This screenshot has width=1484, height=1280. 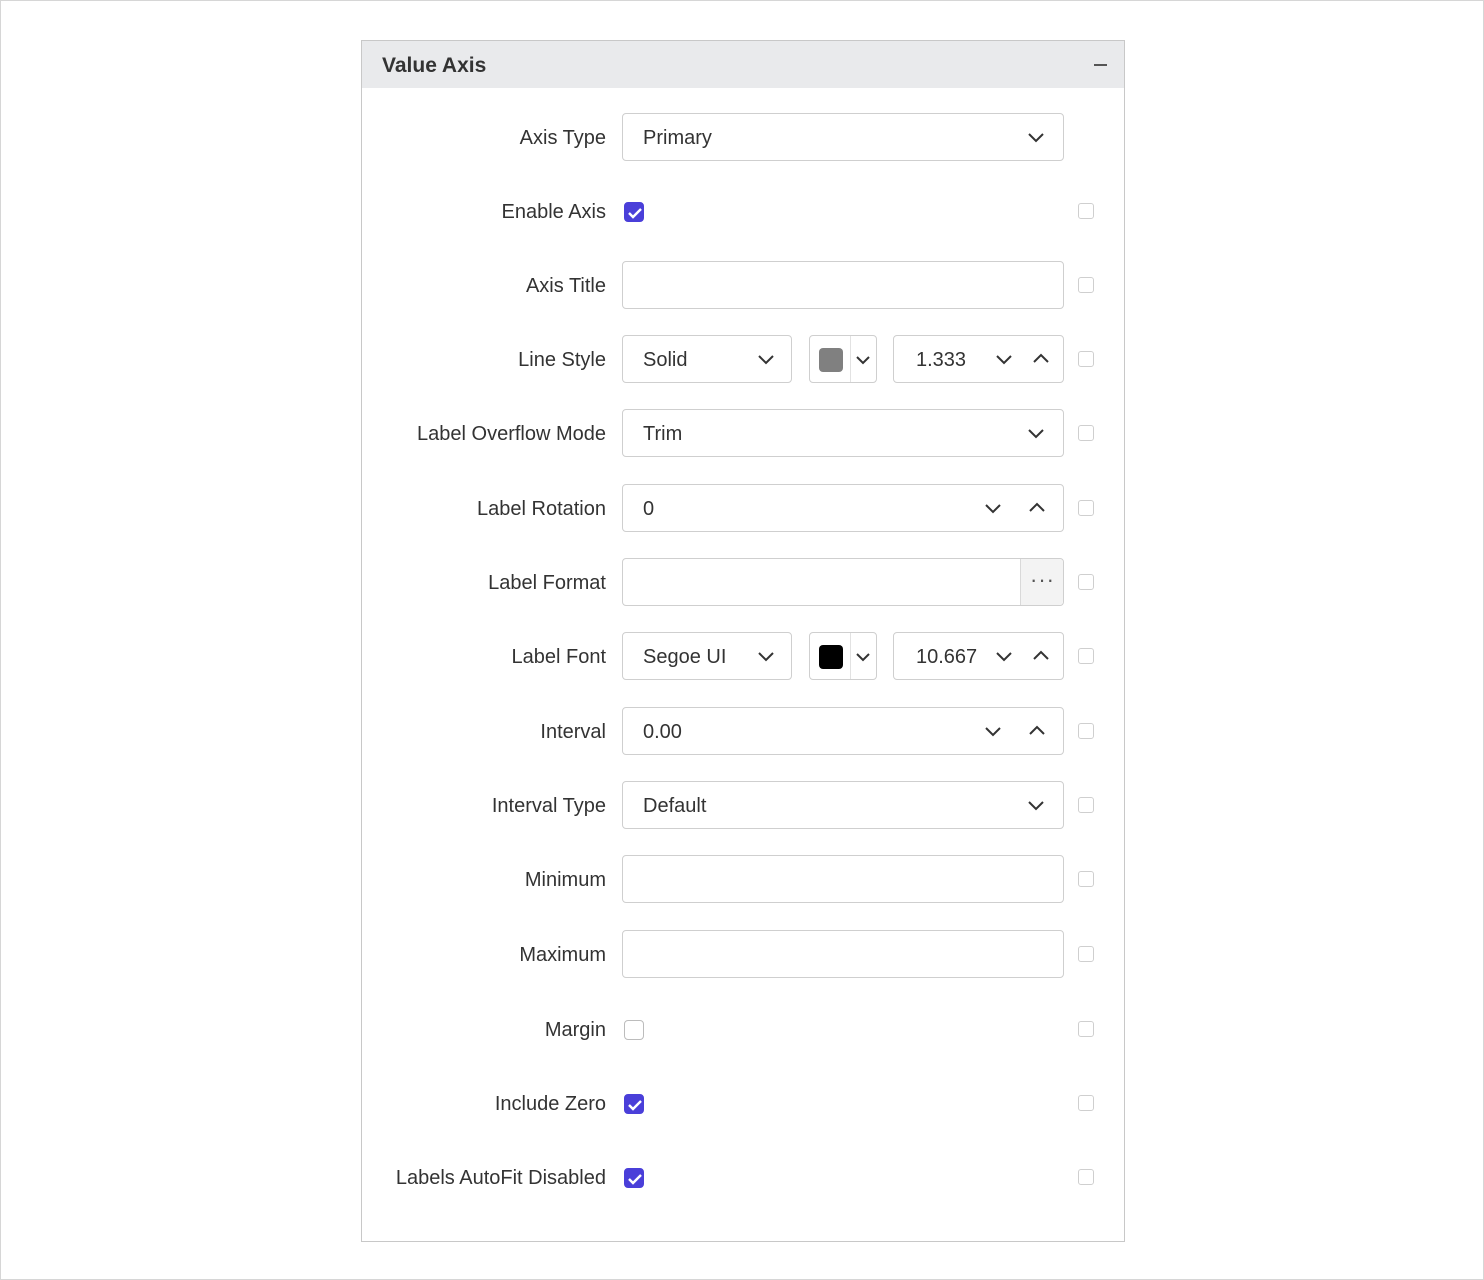 What do you see at coordinates (677, 138) in the screenshot?
I see `axis-type-value: Primary` at bounding box center [677, 138].